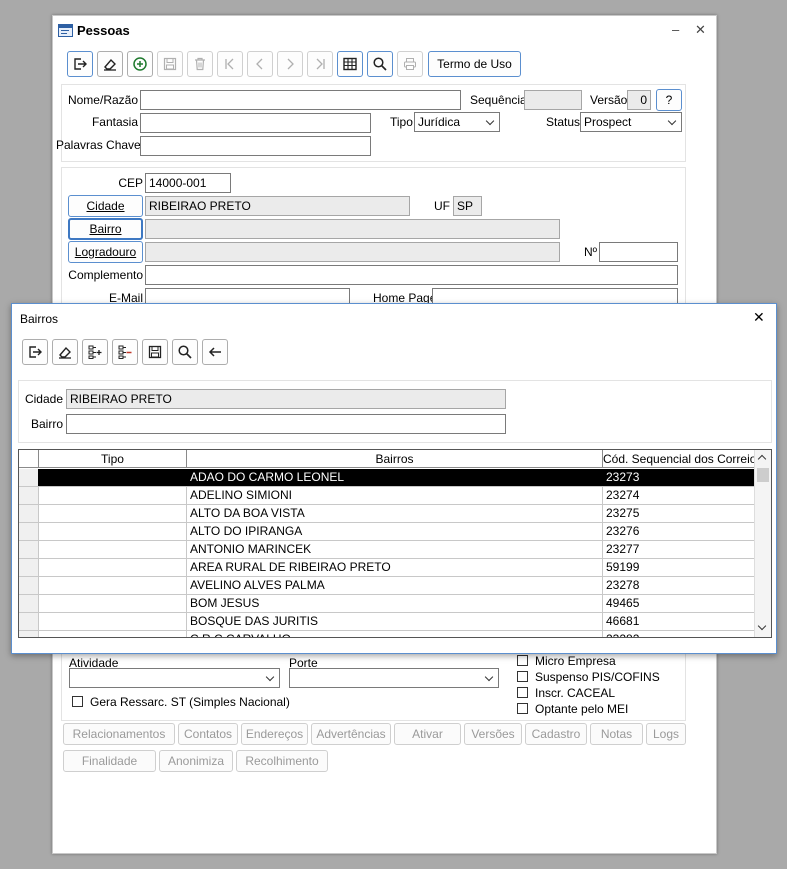 The image size is (787, 869). I want to click on inscr-caceal-checkbox, so click(522, 692).